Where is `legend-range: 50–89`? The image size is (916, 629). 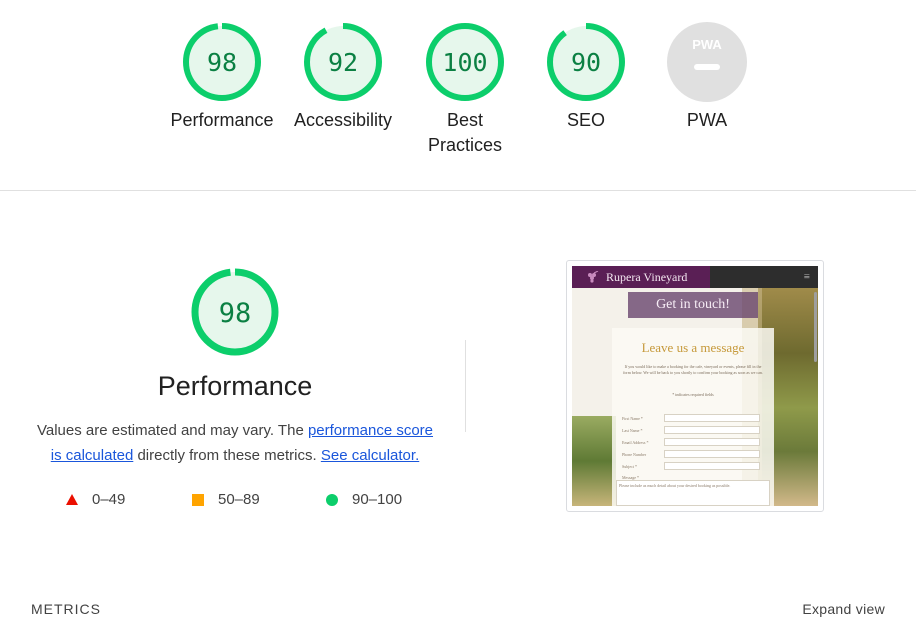
legend-range: 50–89 is located at coordinates (239, 499).